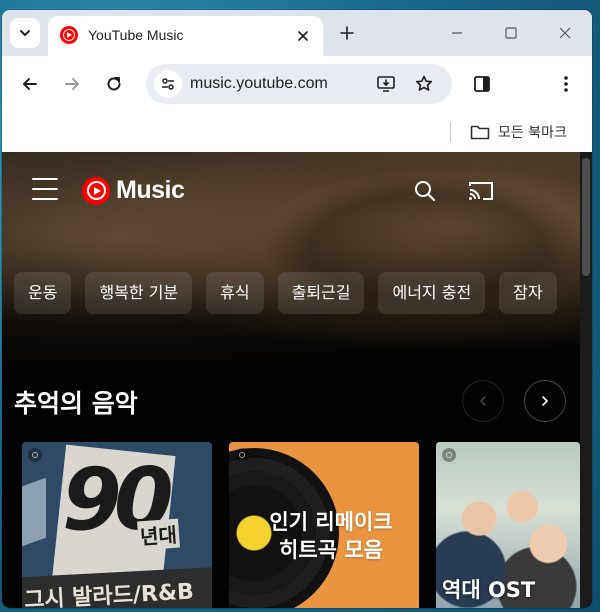 The height and width of the screenshot is (612, 600). Describe the element at coordinates (45, 189) in the screenshot. I see `menu-icon` at that location.